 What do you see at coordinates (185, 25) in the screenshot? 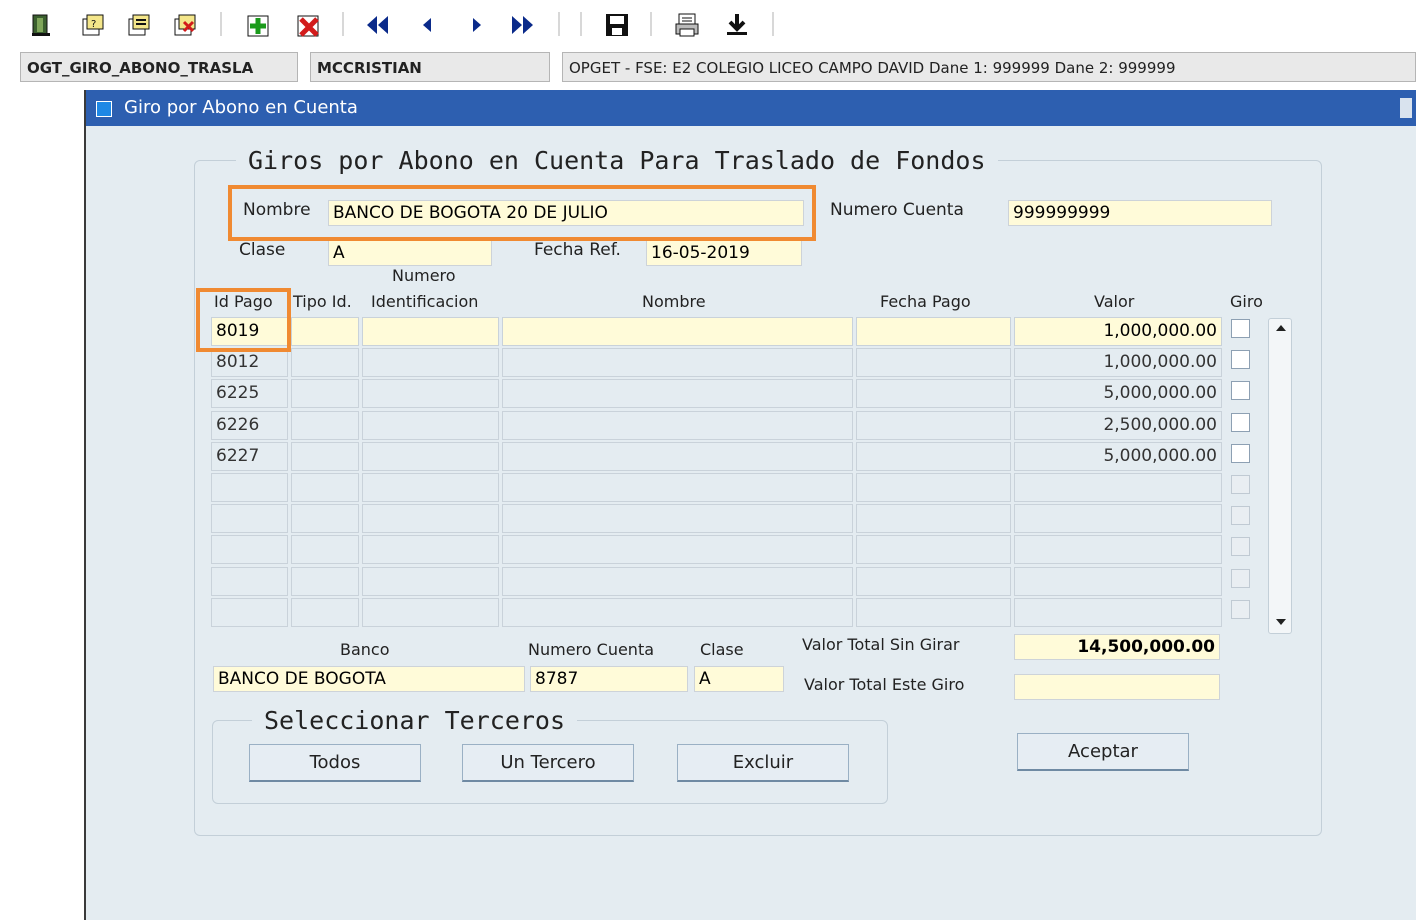
I see `cancel-query-icon` at bounding box center [185, 25].